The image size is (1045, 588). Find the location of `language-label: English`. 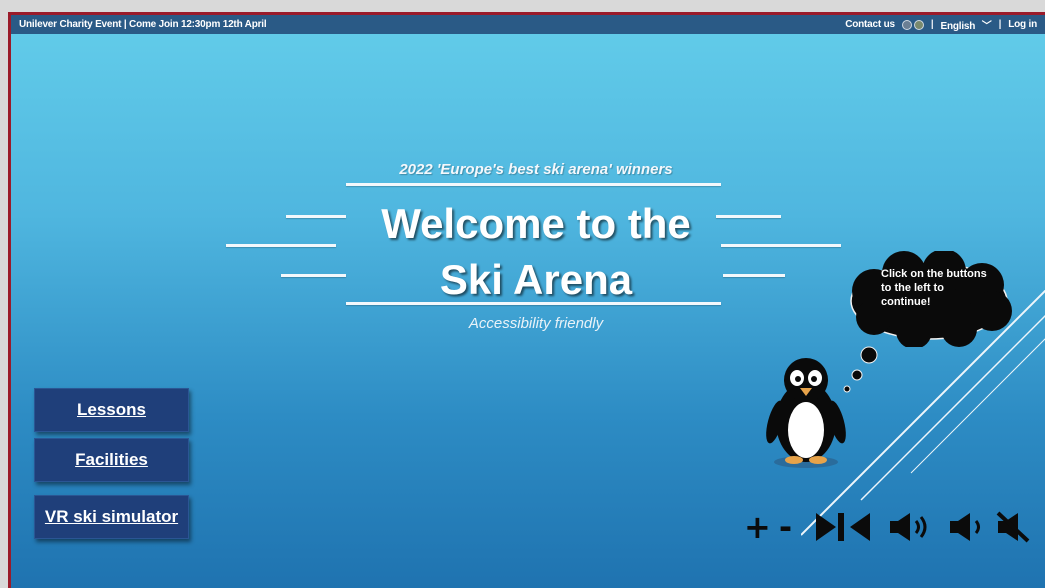

language-label: English is located at coordinates (958, 26).